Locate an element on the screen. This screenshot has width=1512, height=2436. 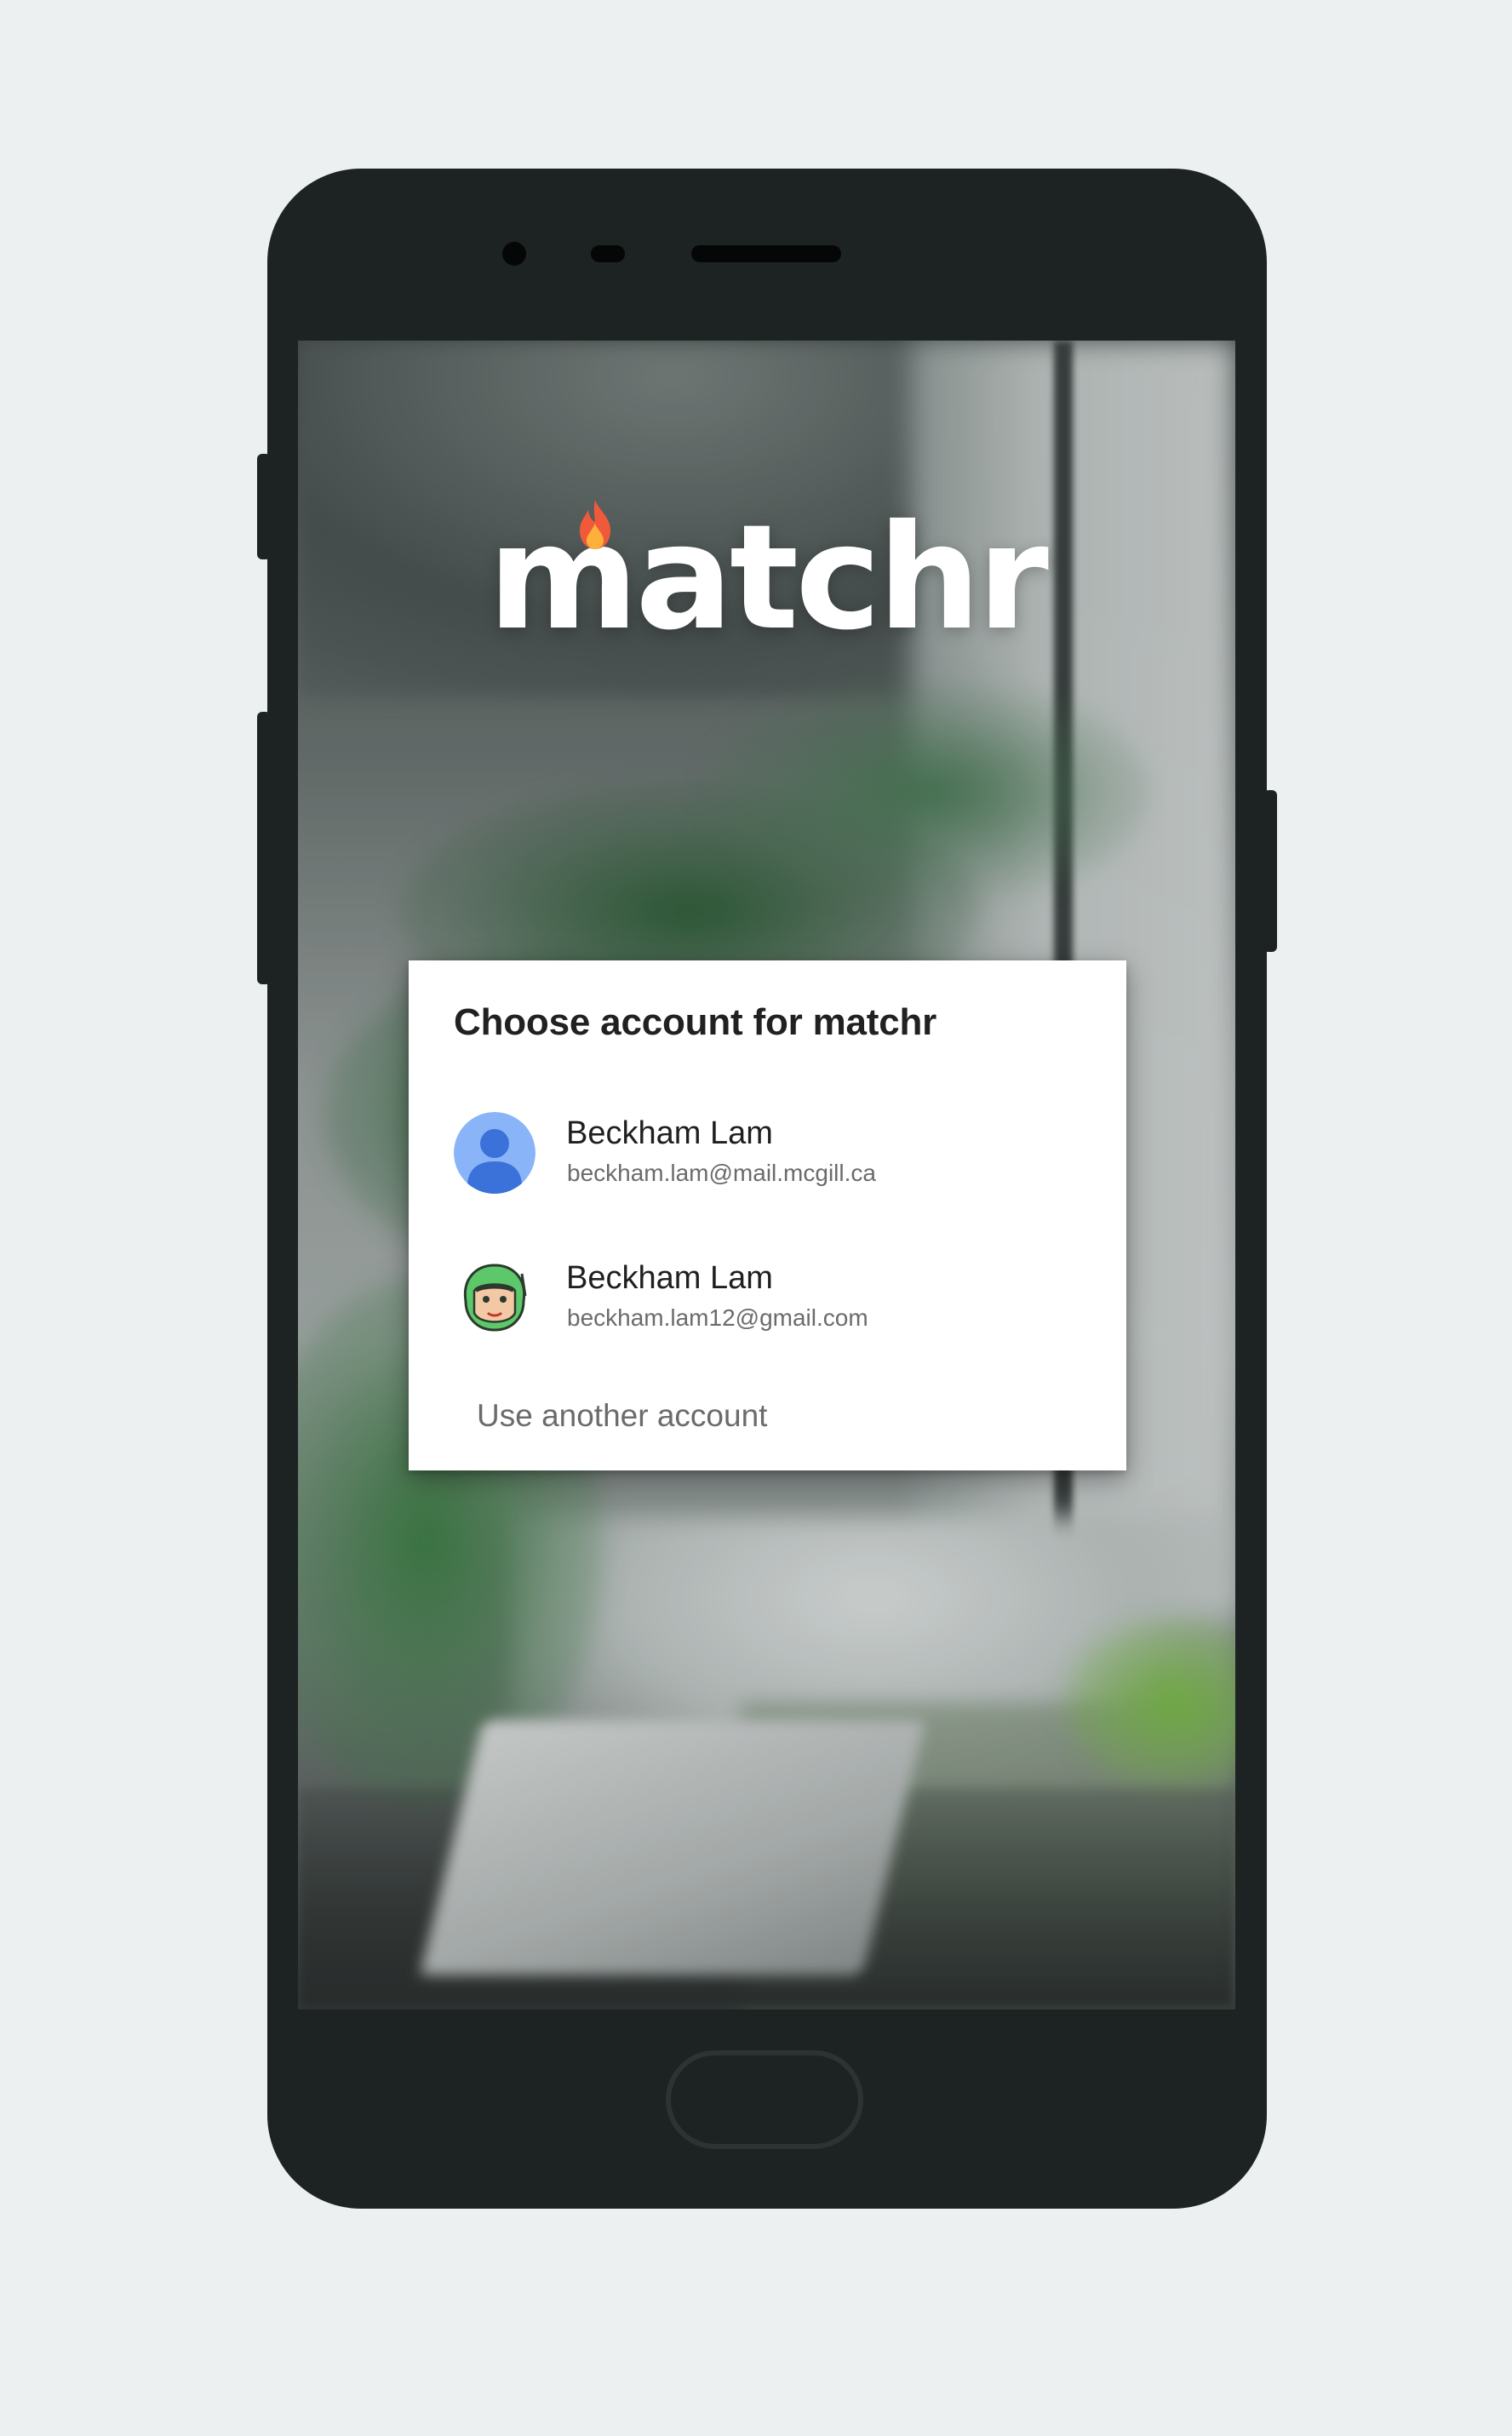
logo-text: matchr is located at coordinates (768, 578).